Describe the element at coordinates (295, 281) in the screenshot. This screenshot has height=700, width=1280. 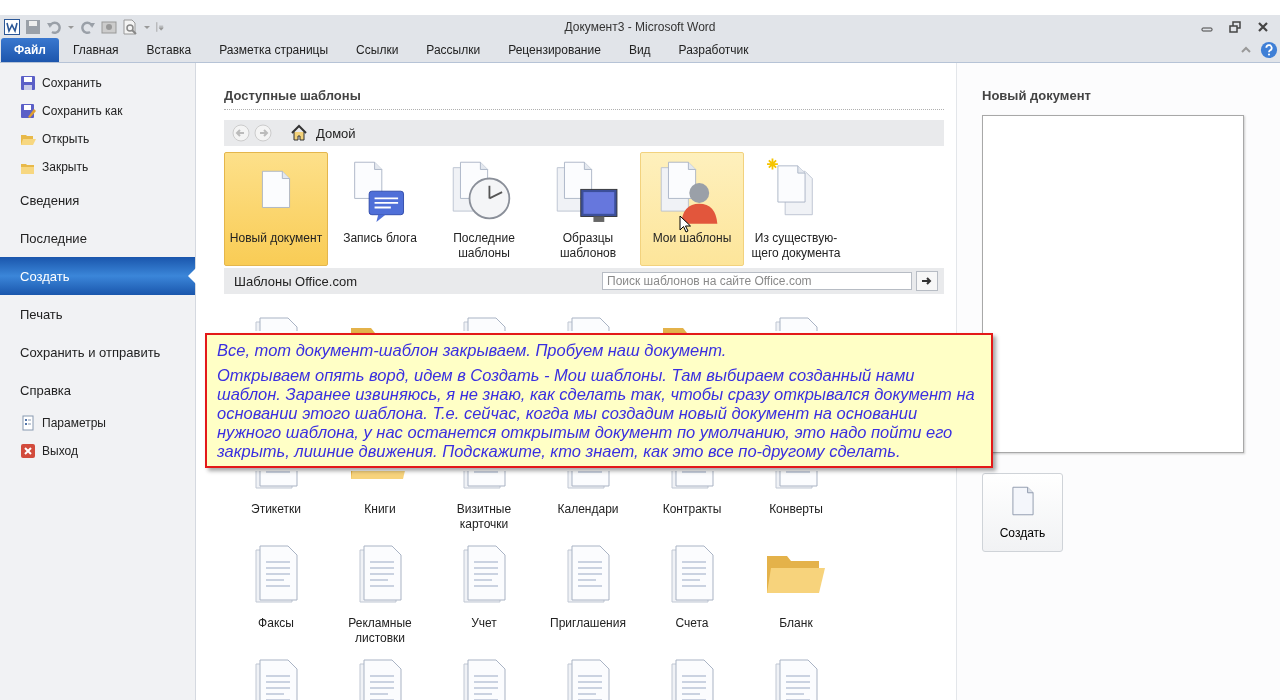
I see `office-templates-label: Шаблоны Office.com` at that location.